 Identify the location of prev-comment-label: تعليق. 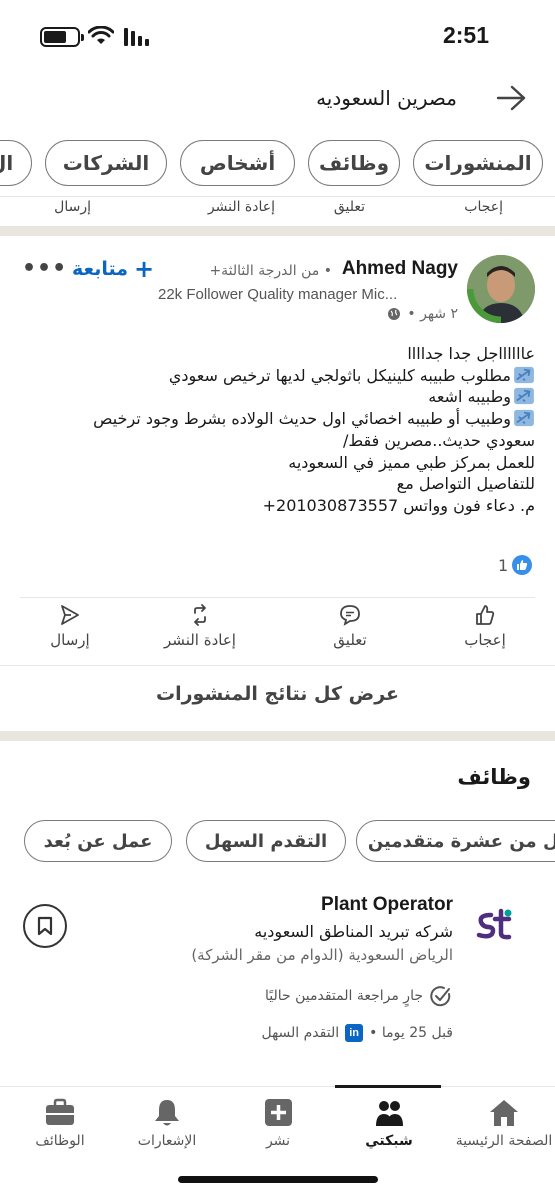
(349, 207).